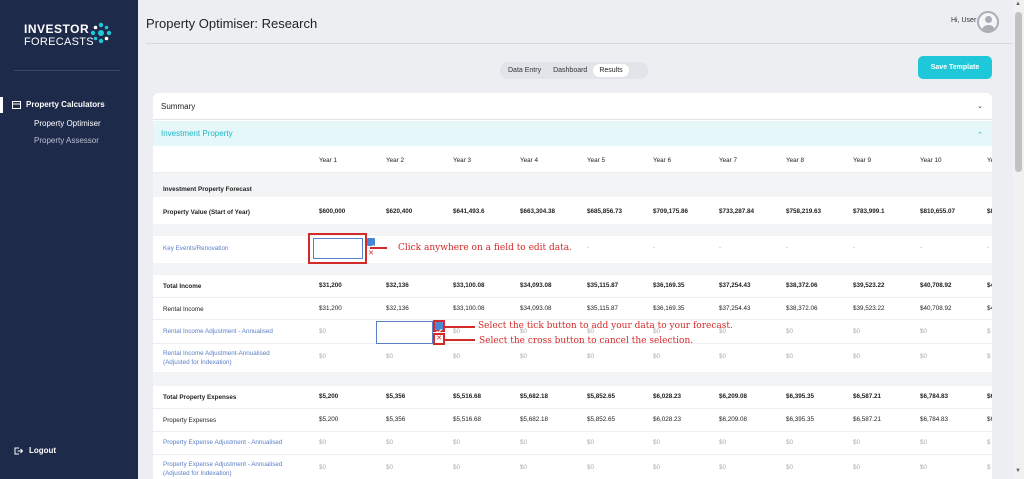  Describe the element at coordinates (65, 104) in the screenshot. I see `sidebar-section-label: Property Calculators` at that location.